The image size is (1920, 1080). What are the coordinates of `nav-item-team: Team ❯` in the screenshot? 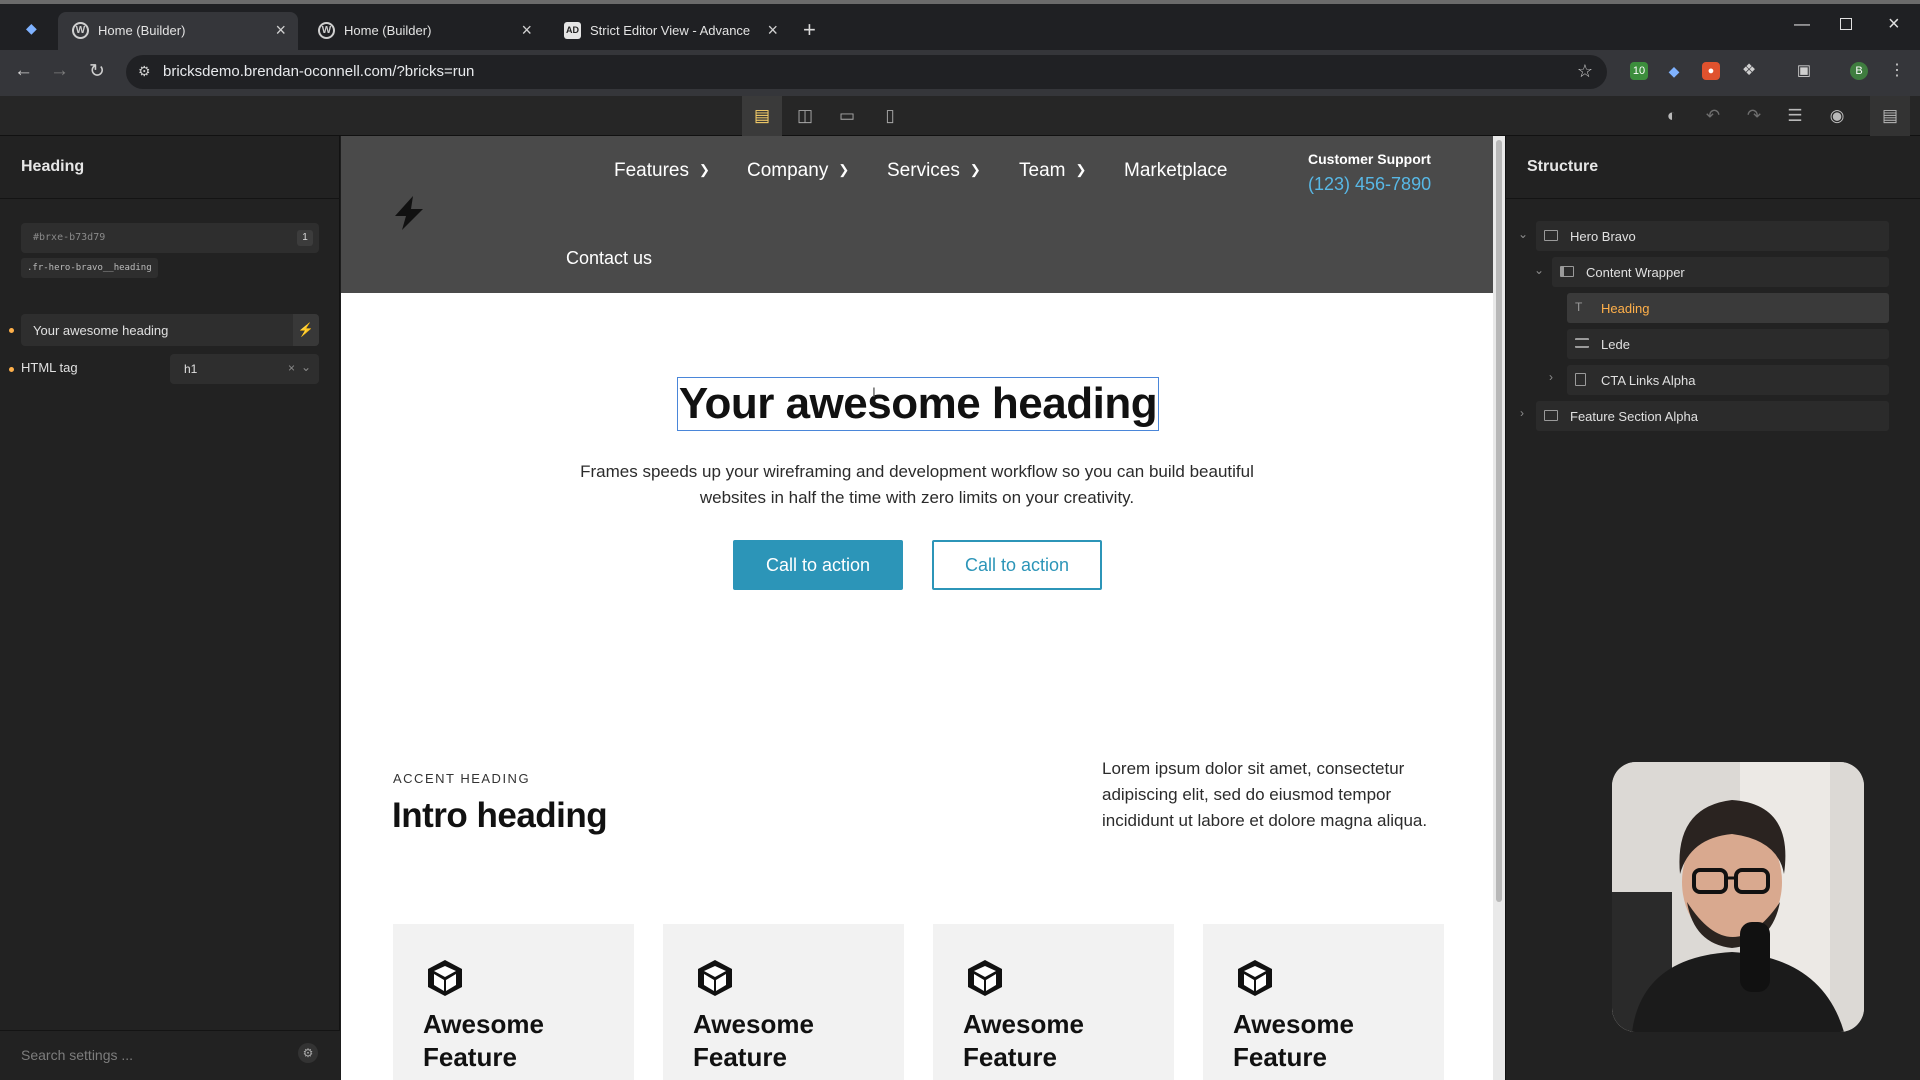 It's located at (1052, 171).